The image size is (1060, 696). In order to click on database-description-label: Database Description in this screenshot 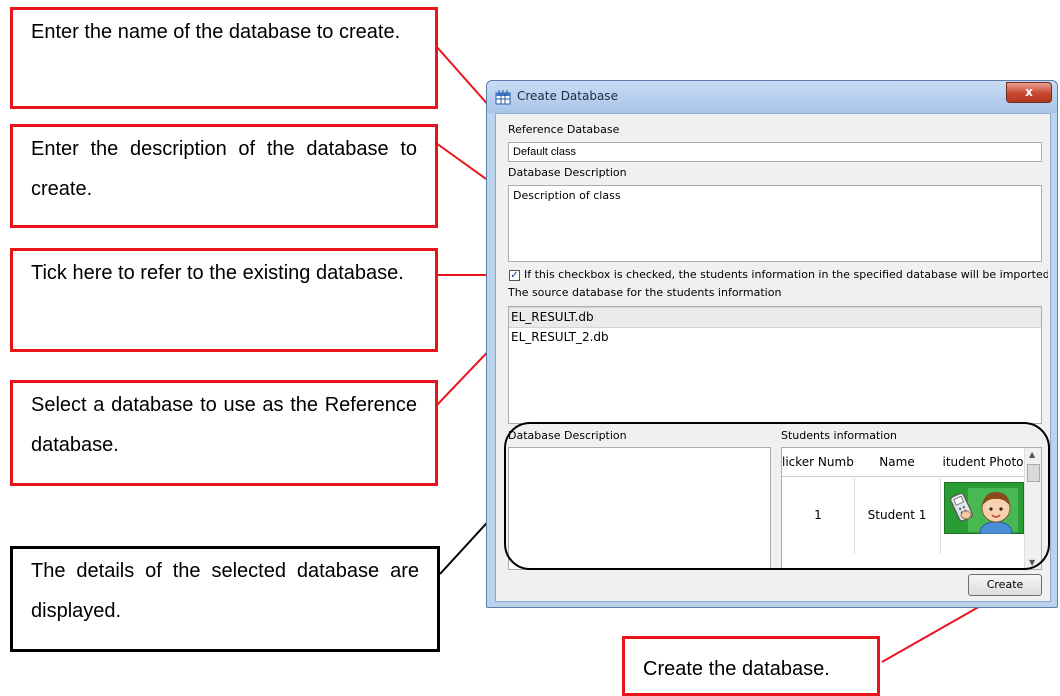, I will do `click(567, 172)`.